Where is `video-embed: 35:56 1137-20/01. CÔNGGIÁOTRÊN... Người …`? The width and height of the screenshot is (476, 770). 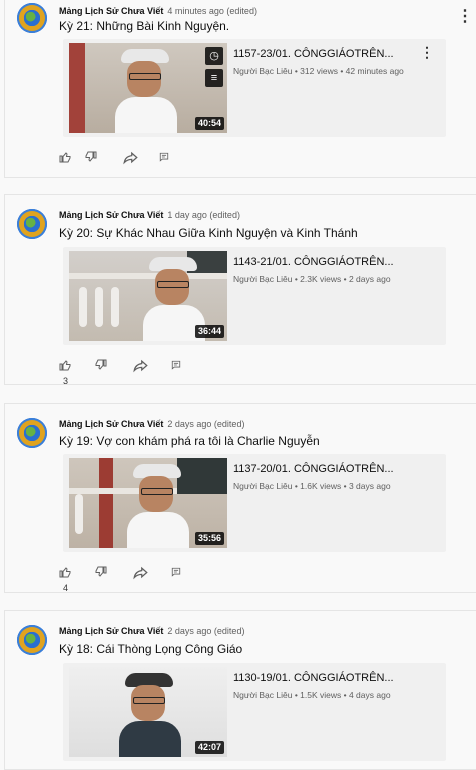 video-embed: 35:56 1137-20/01. CÔNGGIÁOTRÊN... Người … is located at coordinates (254, 503).